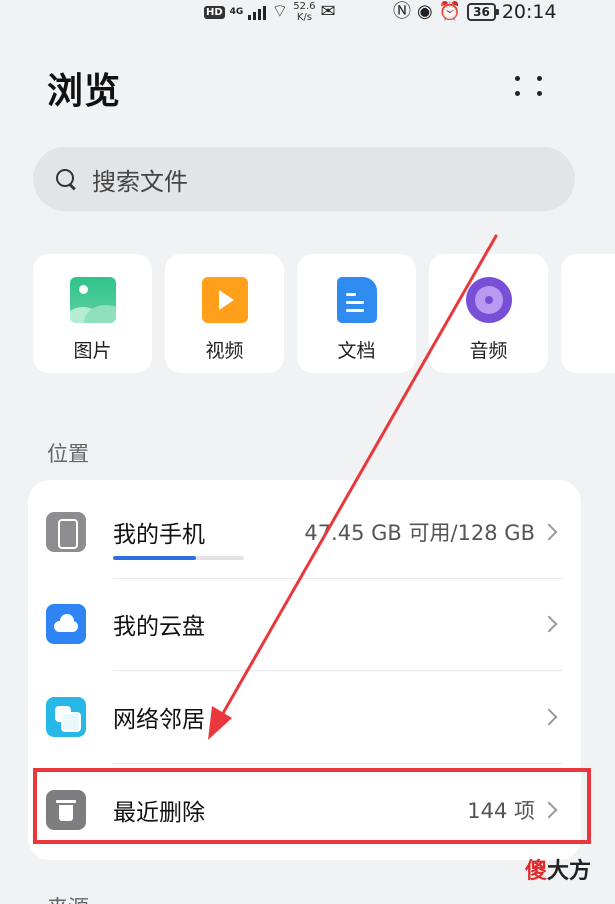  What do you see at coordinates (569, 871) in the screenshot?
I see `watermark-part2: 大方` at bounding box center [569, 871].